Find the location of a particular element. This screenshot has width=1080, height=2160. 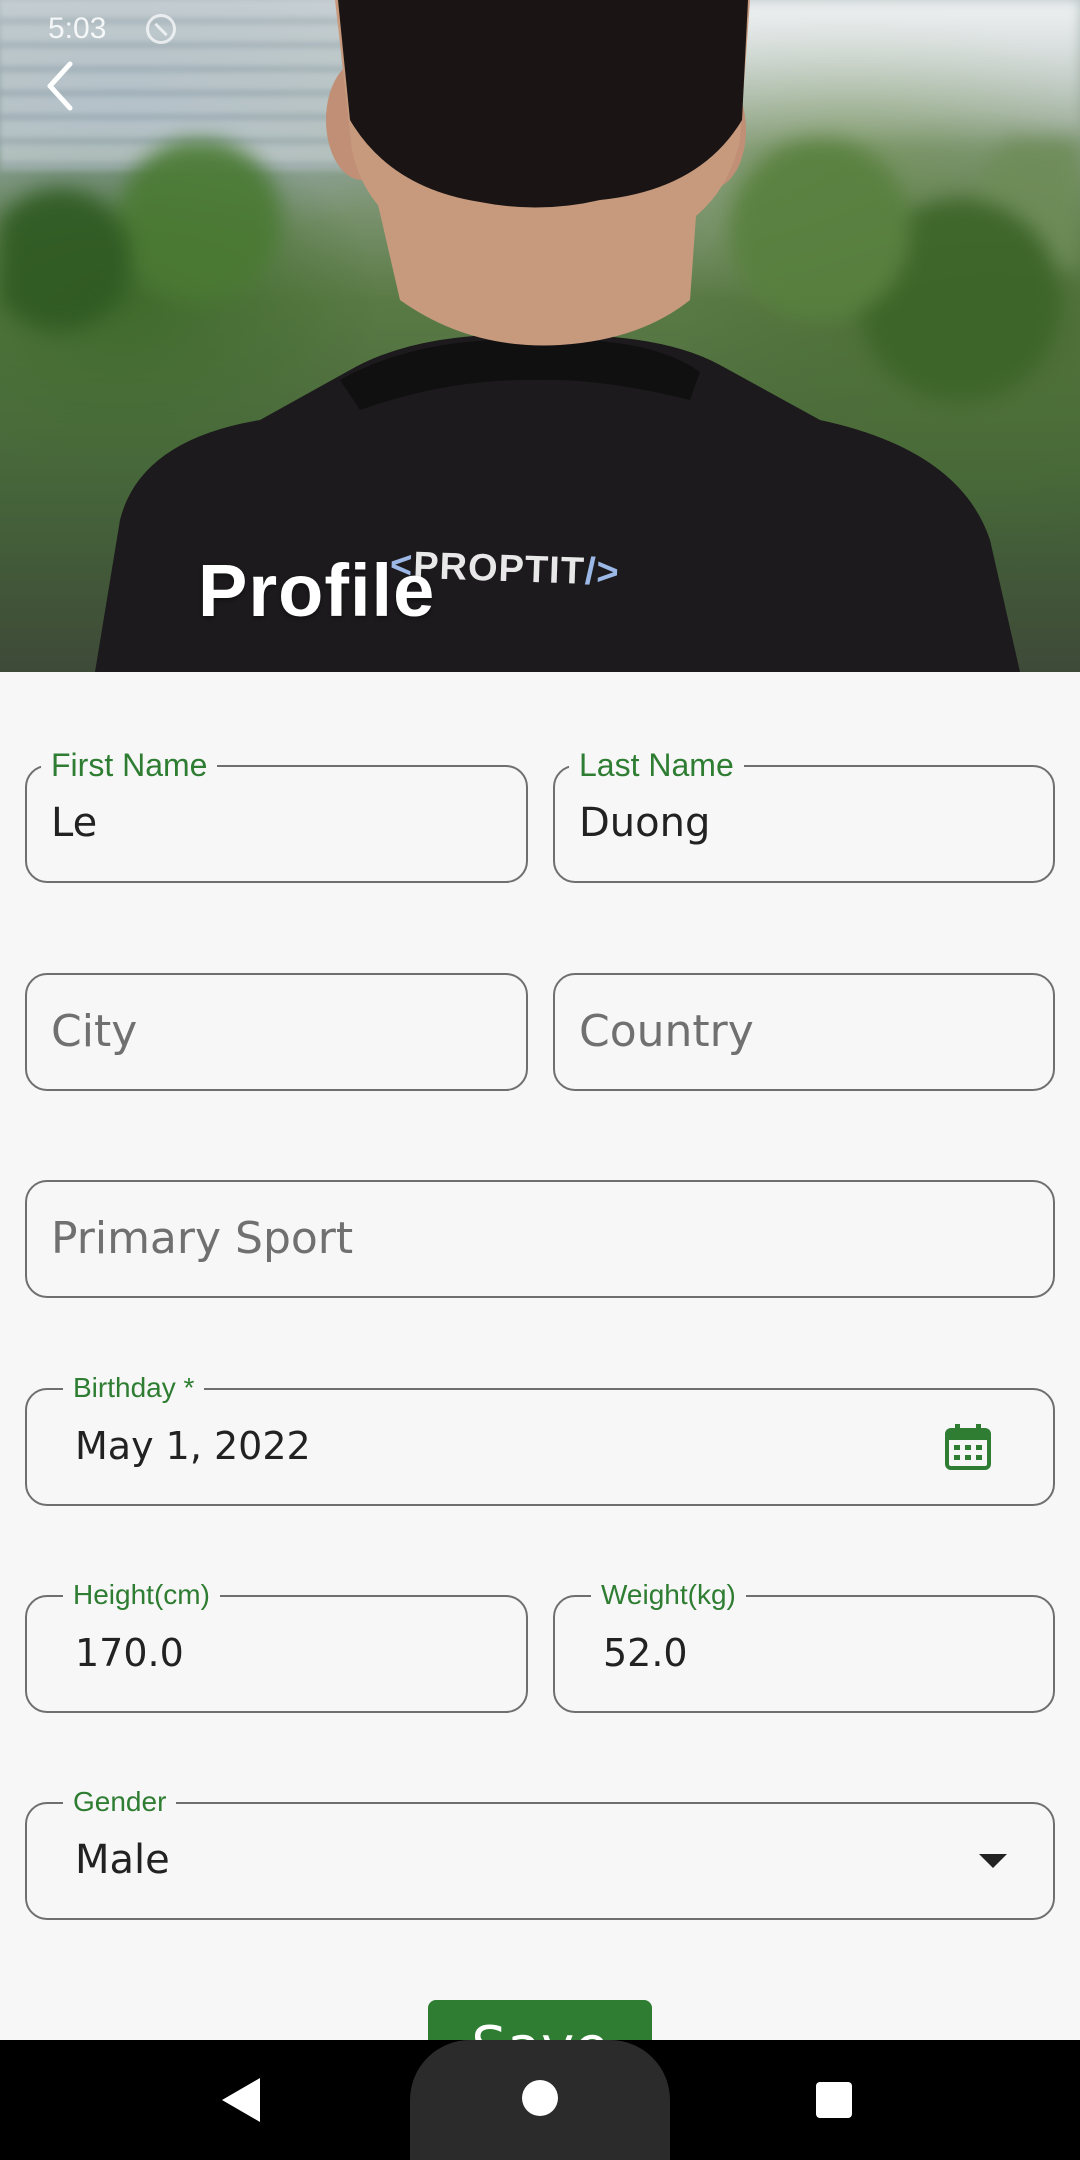

country-field: Country is located at coordinates (804, 1032).